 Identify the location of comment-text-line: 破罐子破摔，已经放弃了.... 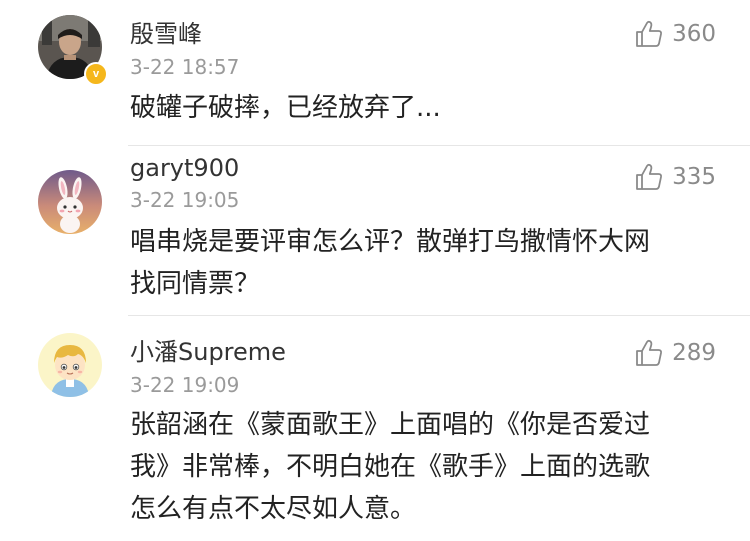
(285, 108).